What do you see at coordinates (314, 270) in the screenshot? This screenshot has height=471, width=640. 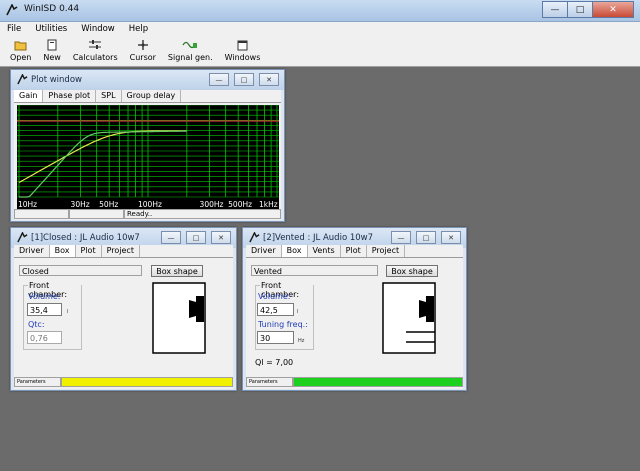 I see `box-type-field: Vented` at bounding box center [314, 270].